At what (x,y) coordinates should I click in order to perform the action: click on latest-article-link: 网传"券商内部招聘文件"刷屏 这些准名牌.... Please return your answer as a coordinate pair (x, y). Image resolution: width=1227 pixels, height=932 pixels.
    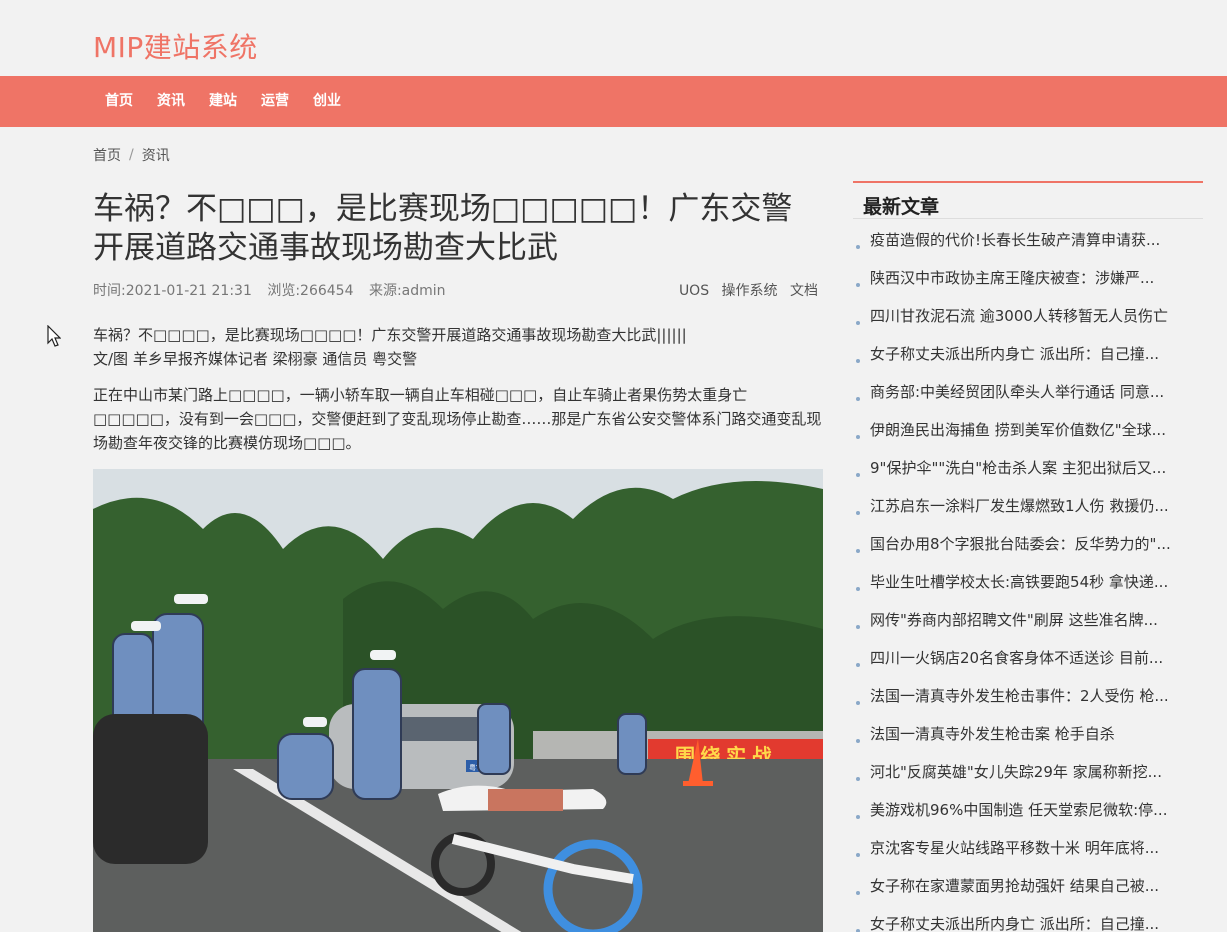
    Looking at the image, I should click on (1023, 620).